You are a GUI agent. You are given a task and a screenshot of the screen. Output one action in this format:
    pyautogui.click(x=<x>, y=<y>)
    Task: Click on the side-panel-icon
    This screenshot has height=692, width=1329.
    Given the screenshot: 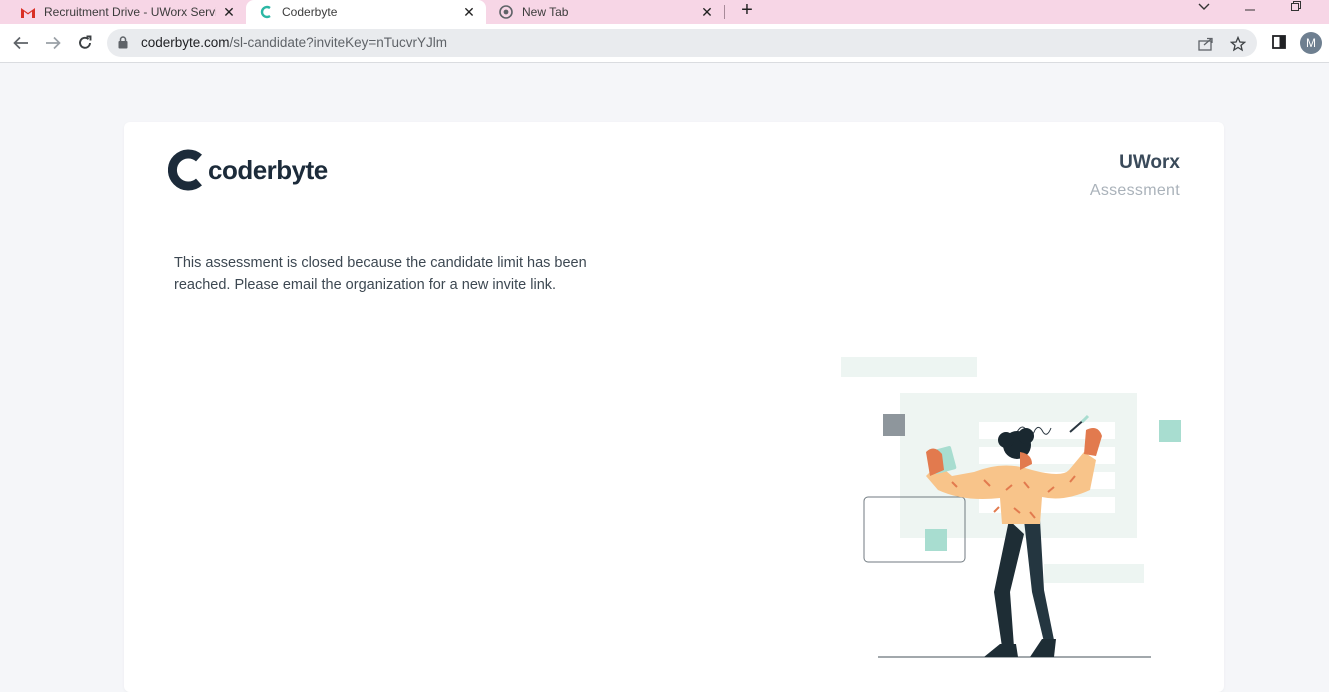 What is the action you would take?
    pyautogui.click(x=1279, y=42)
    